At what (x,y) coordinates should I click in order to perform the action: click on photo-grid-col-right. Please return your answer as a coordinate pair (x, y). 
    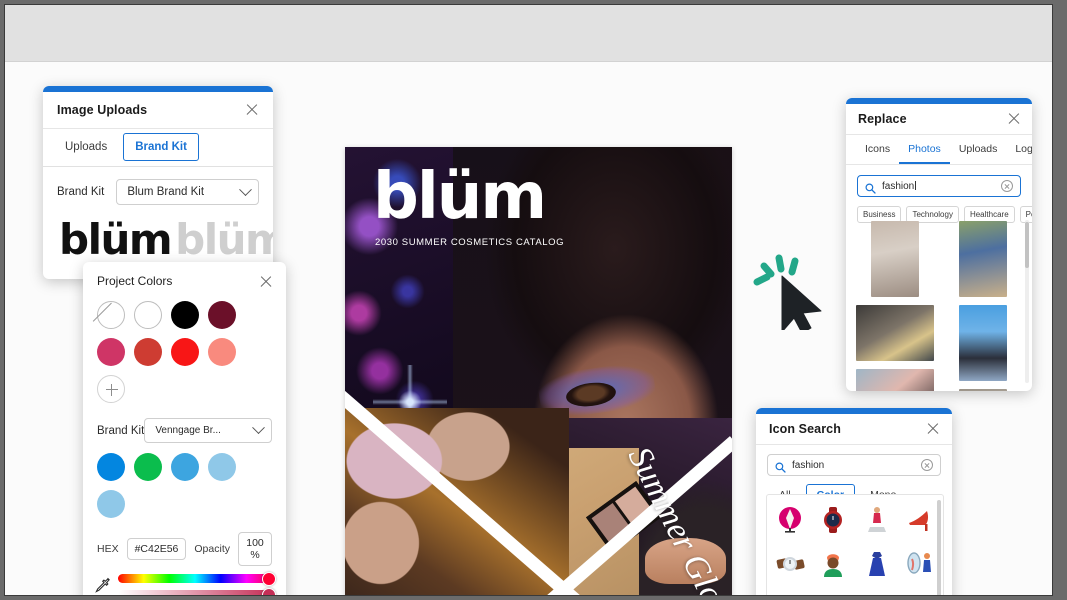
    Looking at the image, I should click on (983, 306).